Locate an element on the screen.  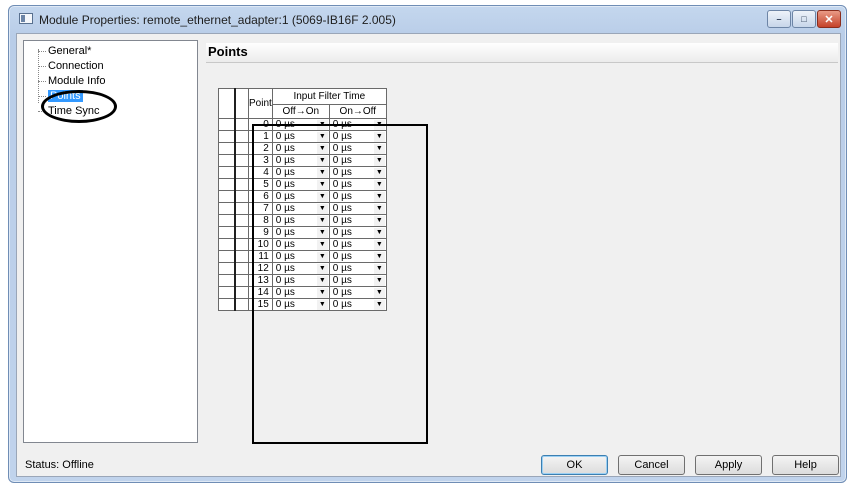
minimize-button: – is located at coordinates (779, 19).